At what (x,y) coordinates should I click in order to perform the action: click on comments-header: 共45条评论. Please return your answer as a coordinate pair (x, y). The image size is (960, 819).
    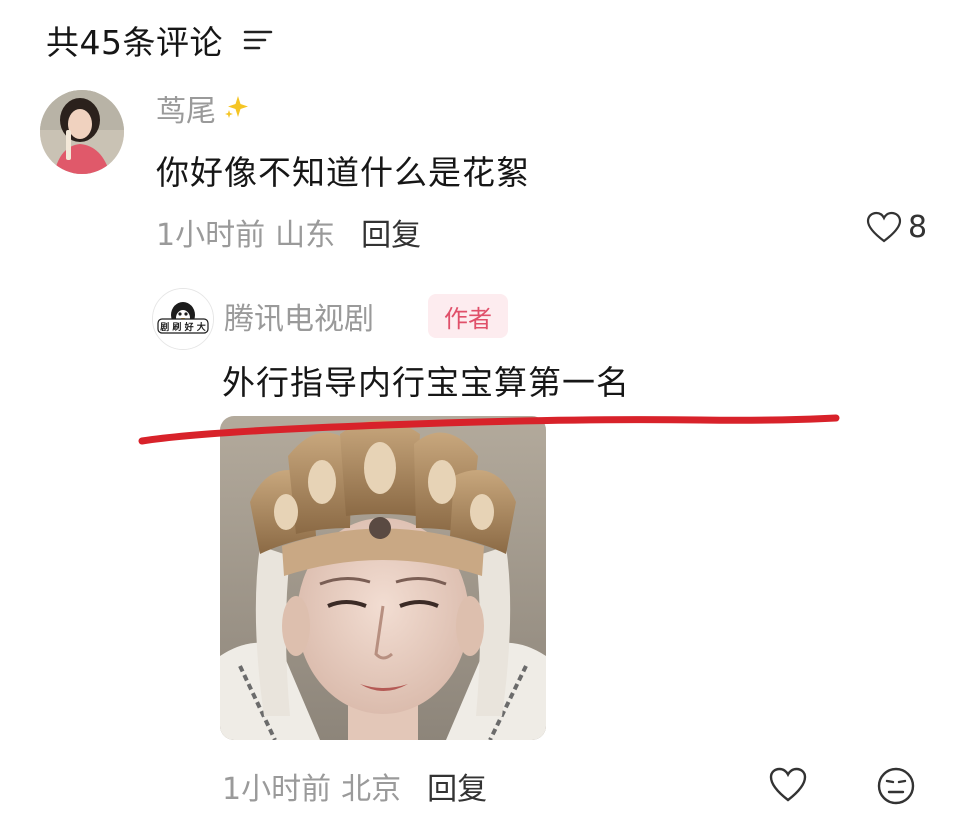
    Looking at the image, I should click on (159, 40).